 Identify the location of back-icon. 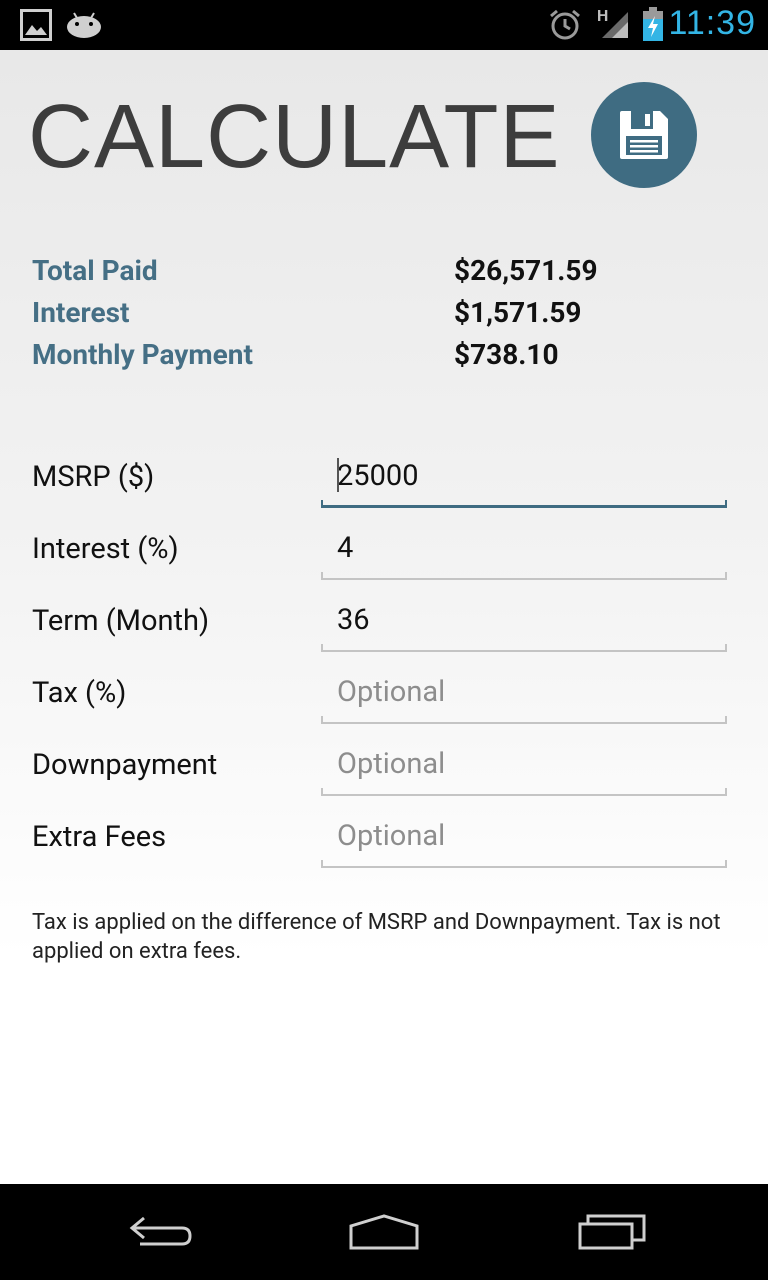
(160, 1231).